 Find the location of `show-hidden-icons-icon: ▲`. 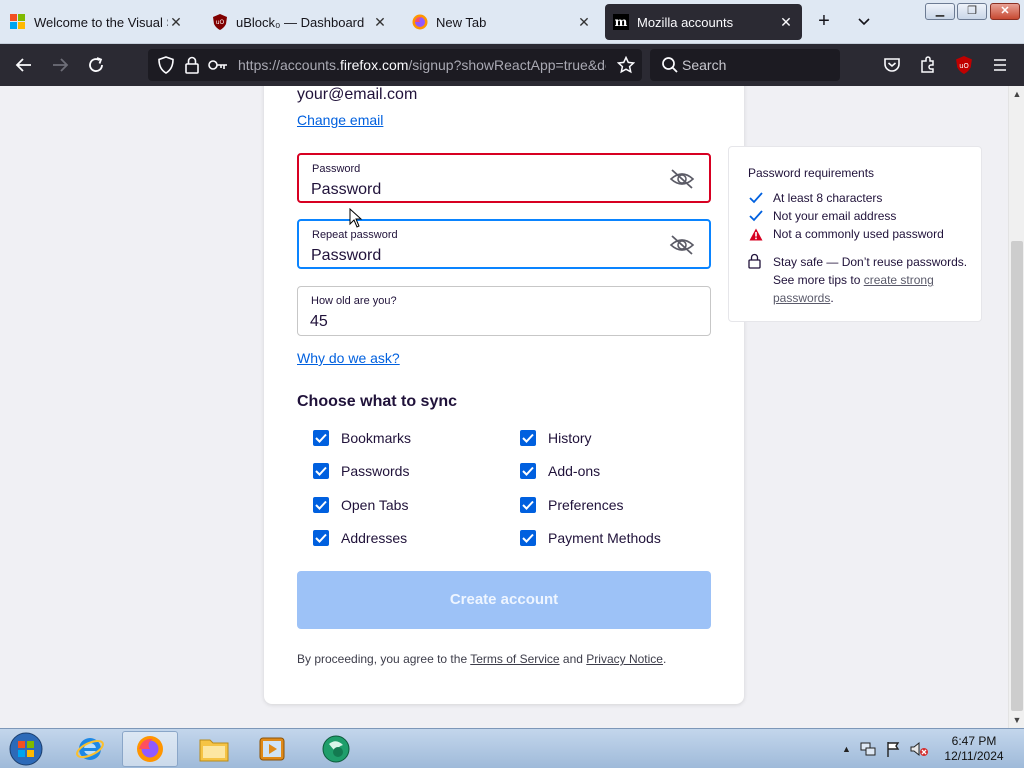

show-hidden-icons-icon: ▲ is located at coordinates (846, 749).